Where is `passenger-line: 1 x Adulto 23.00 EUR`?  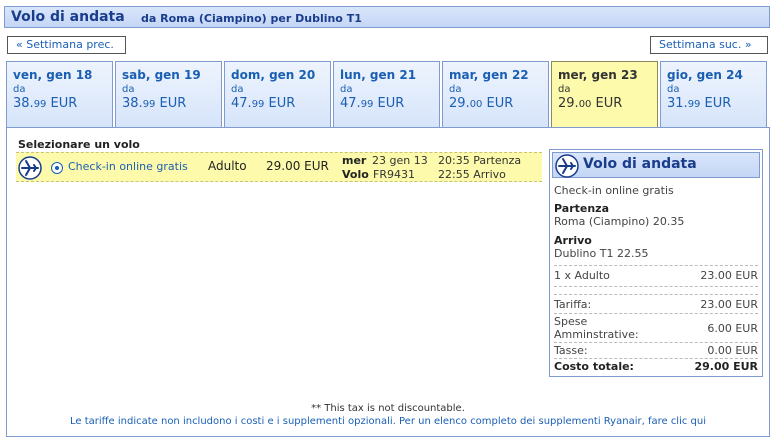
passenger-line: 1 x Adulto 23.00 EUR is located at coordinates (656, 275).